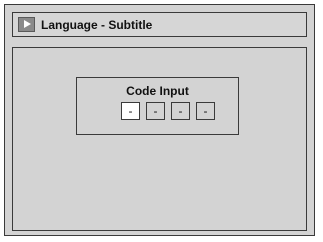 Image resolution: width=323 pixels, height=242 pixels. What do you see at coordinates (168, 111) in the screenshot?
I see `code-digits: - - - -` at bounding box center [168, 111].